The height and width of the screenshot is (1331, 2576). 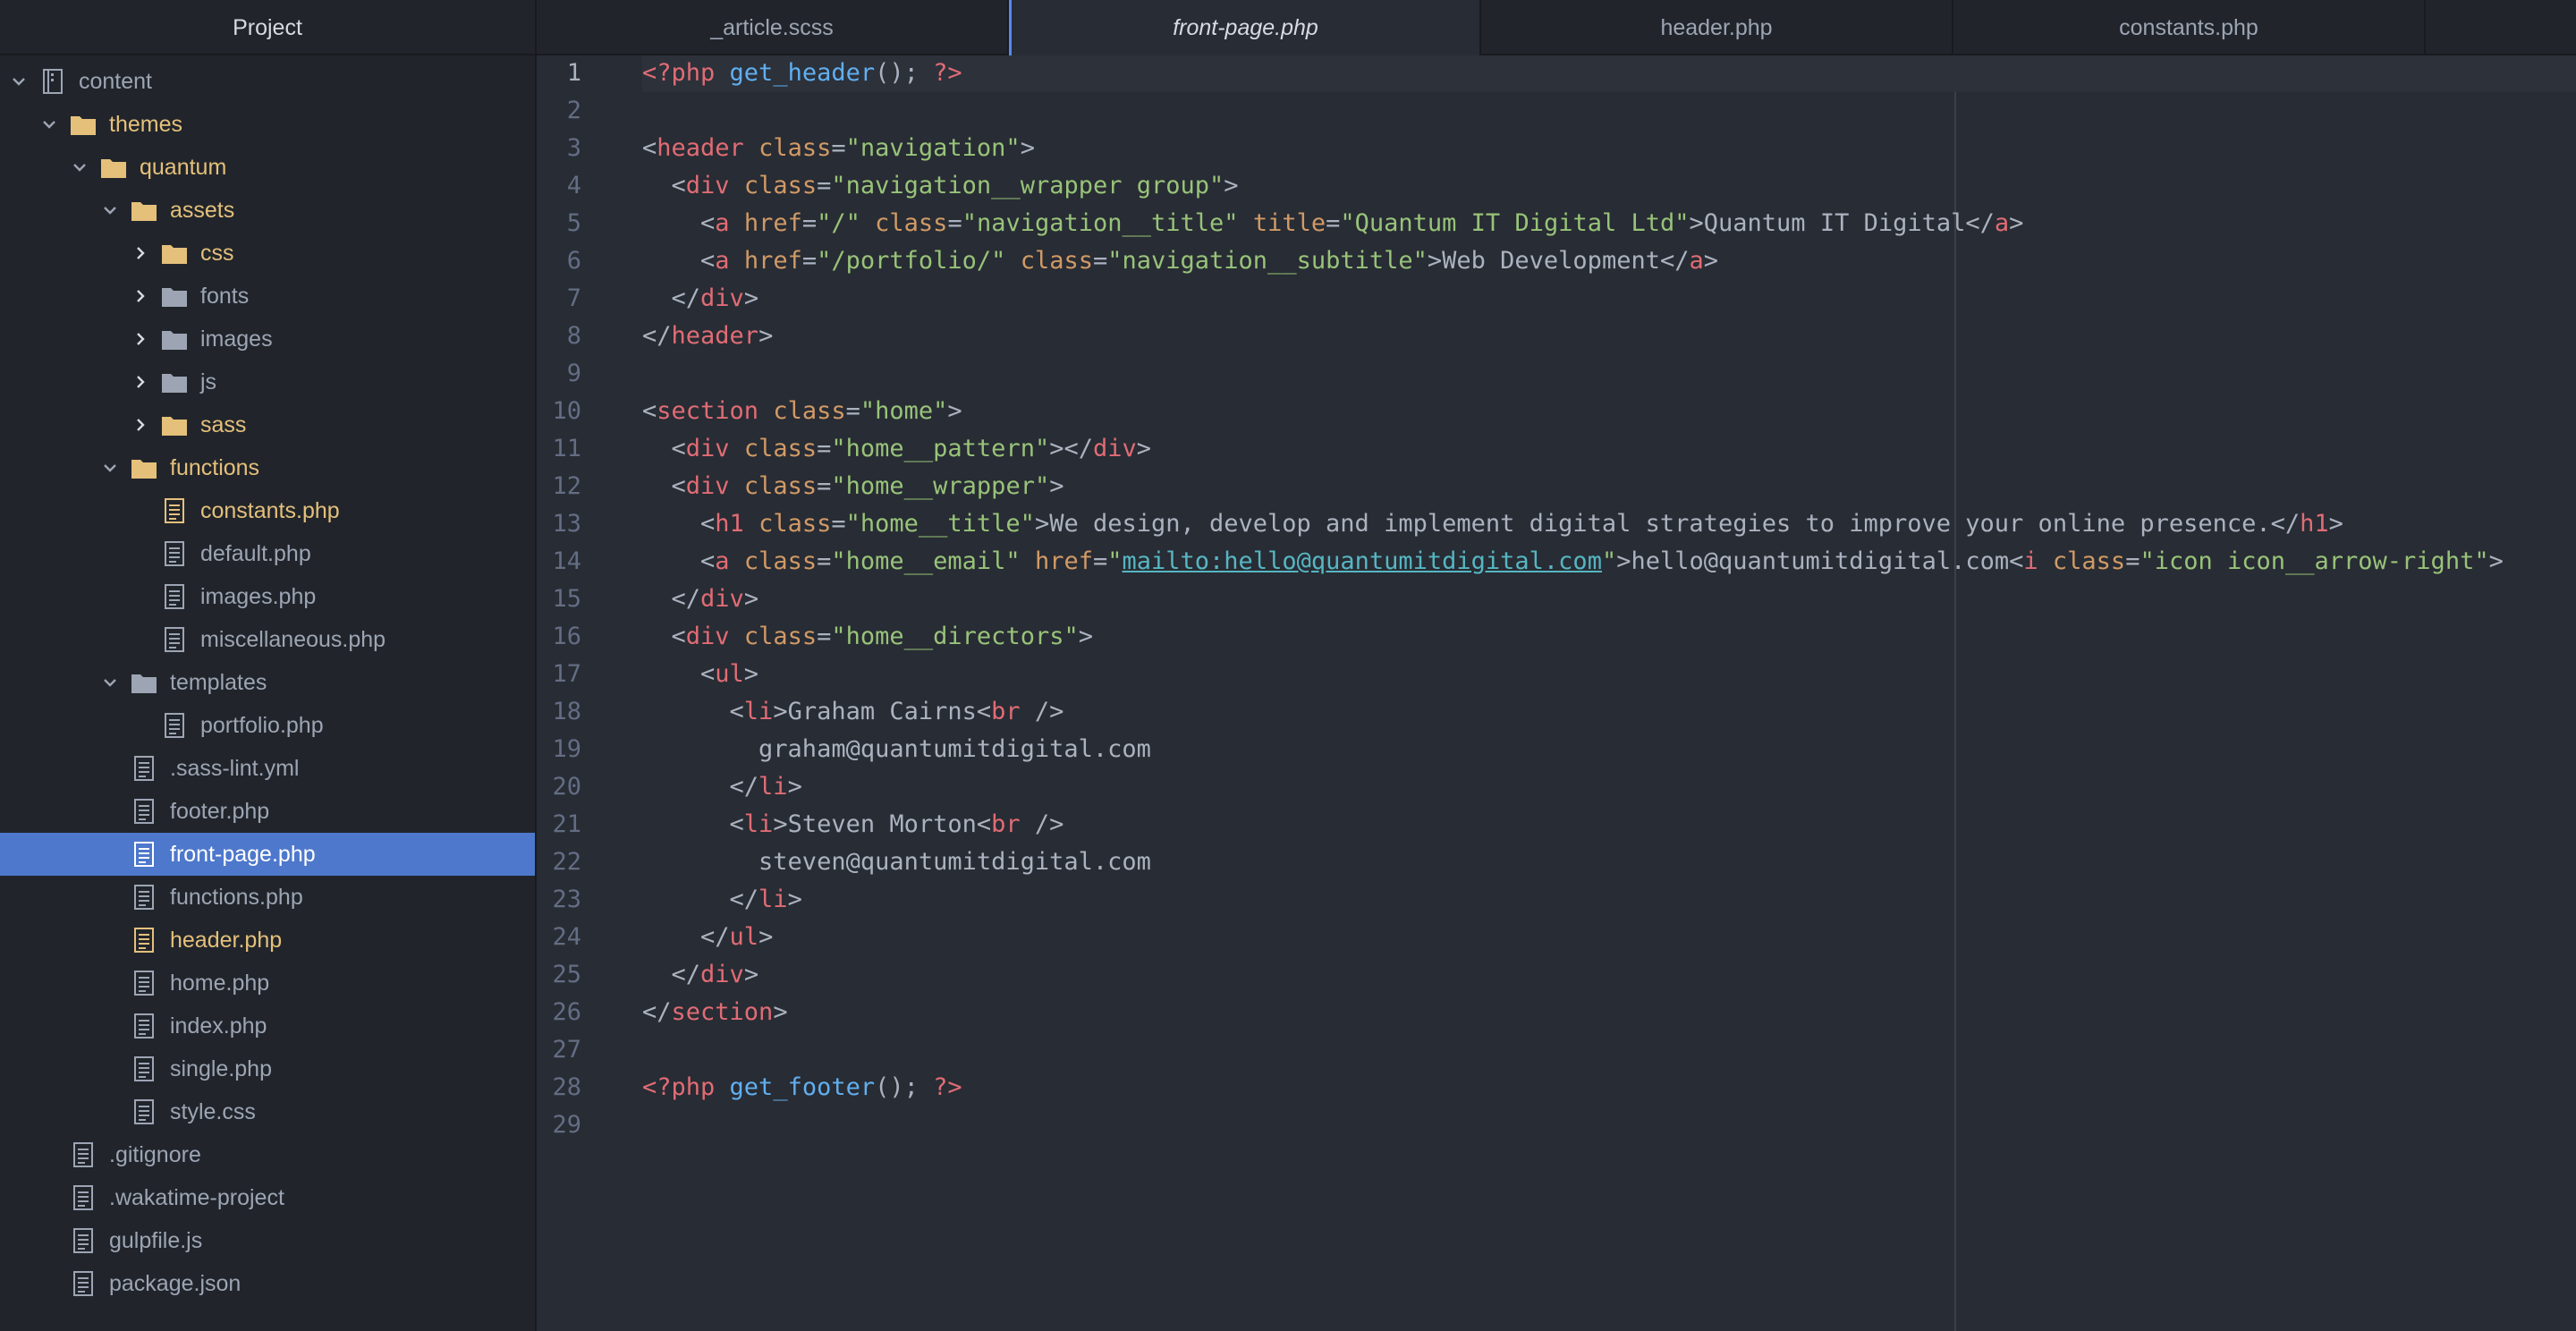 What do you see at coordinates (566, 1050) in the screenshot?
I see `line-number: 27` at bounding box center [566, 1050].